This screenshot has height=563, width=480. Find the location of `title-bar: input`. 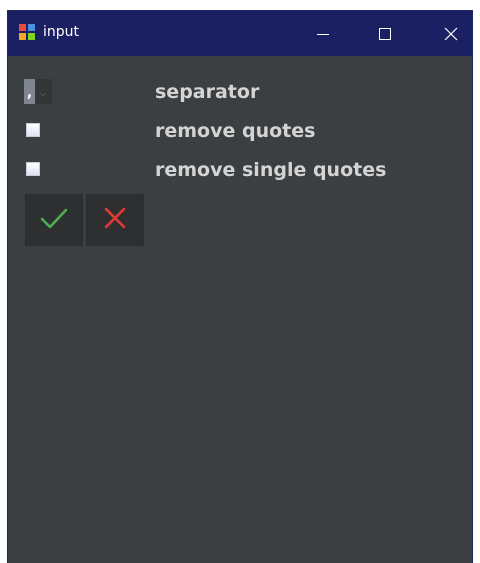

title-bar: input is located at coordinates (240, 33).